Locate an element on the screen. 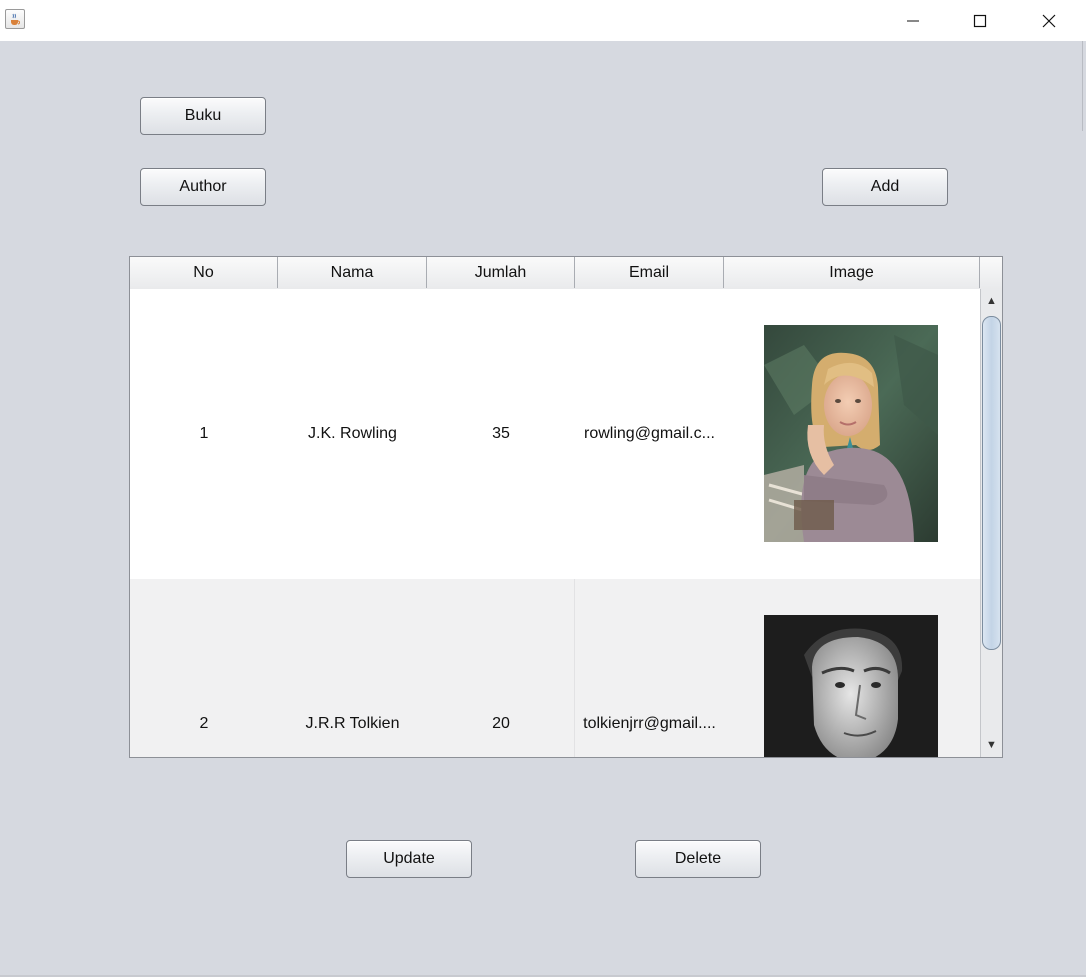 Image resolution: width=1086 pixels, height=977 pixels. buku-button: Buku is located at coordinates (203, 116).